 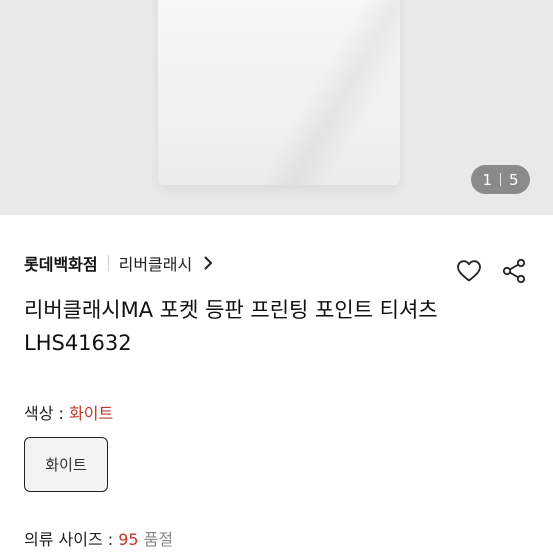 I want to click on size-value: 95, so click(x=128, y=539).